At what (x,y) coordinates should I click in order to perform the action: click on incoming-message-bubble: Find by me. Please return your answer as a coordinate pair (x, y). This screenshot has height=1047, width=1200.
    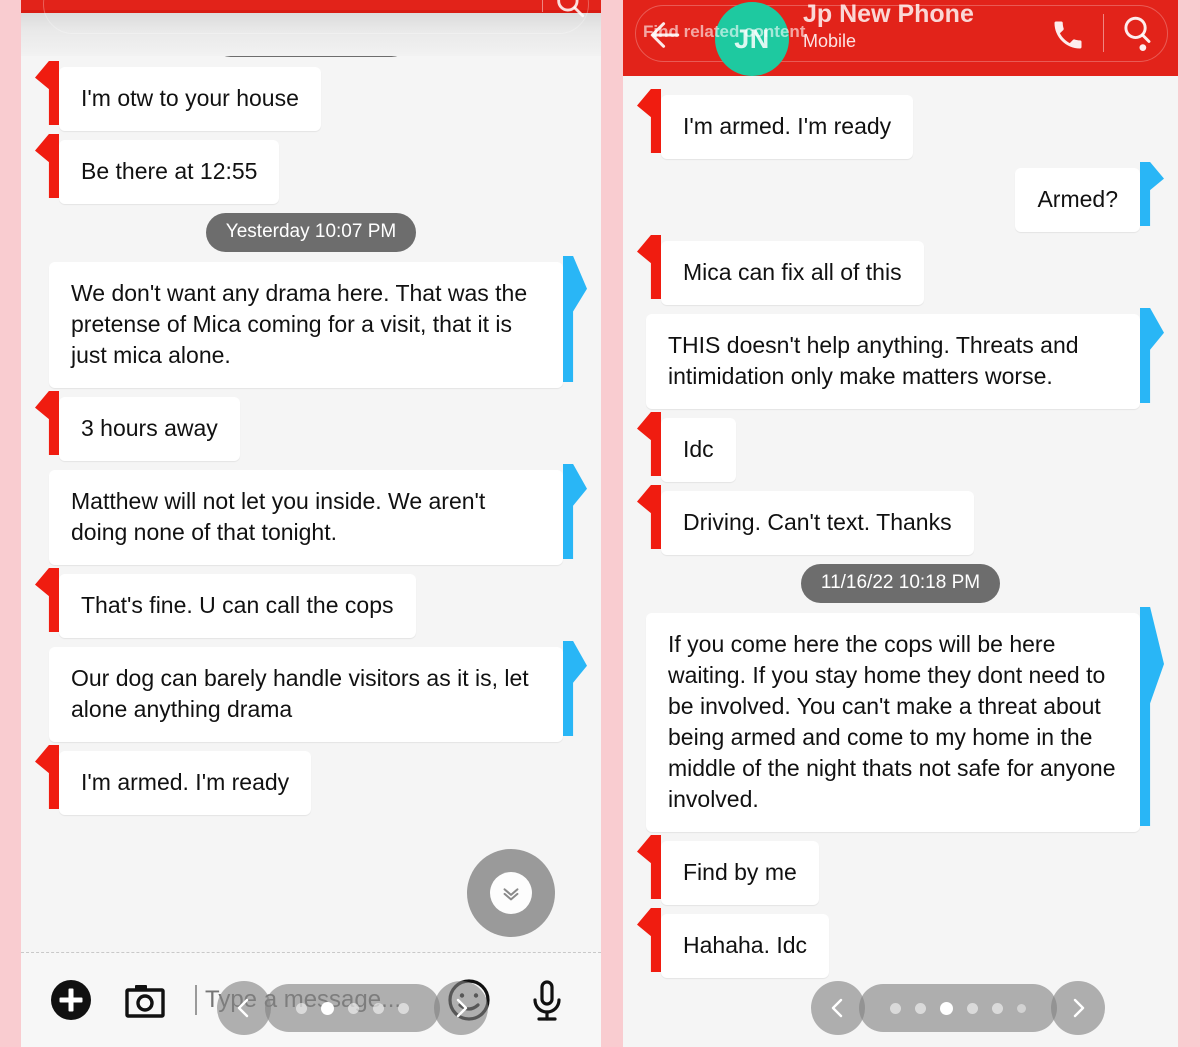
    Looking at the image, I should click on (740, 873).